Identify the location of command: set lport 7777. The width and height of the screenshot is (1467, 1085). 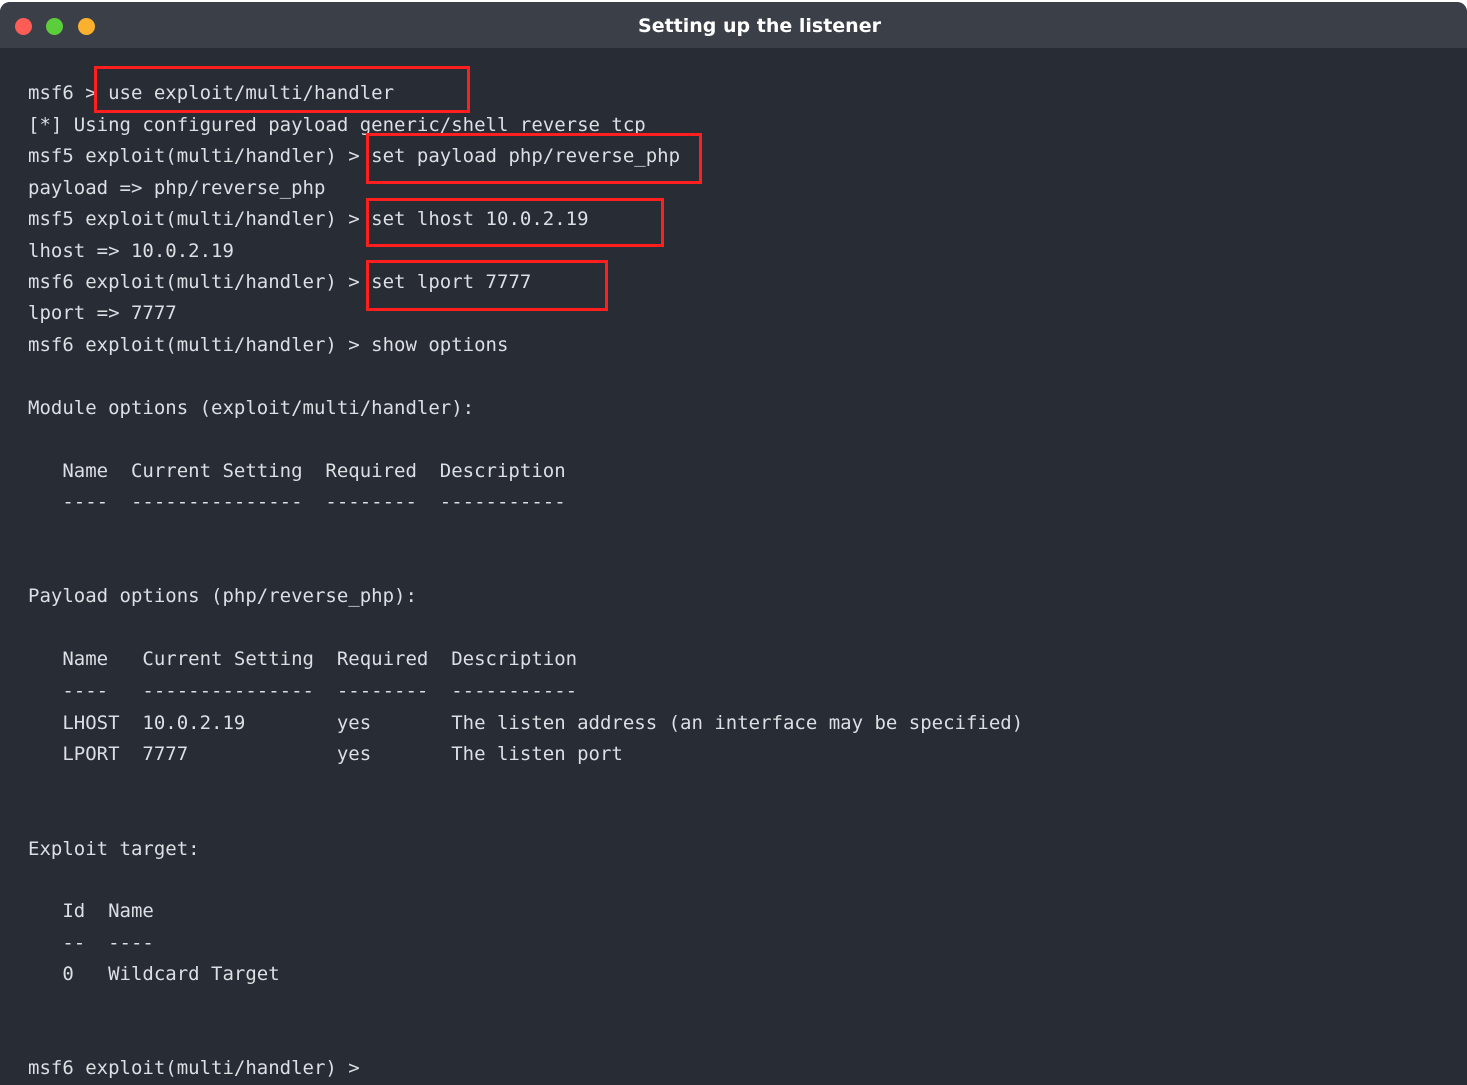
(451, 282).